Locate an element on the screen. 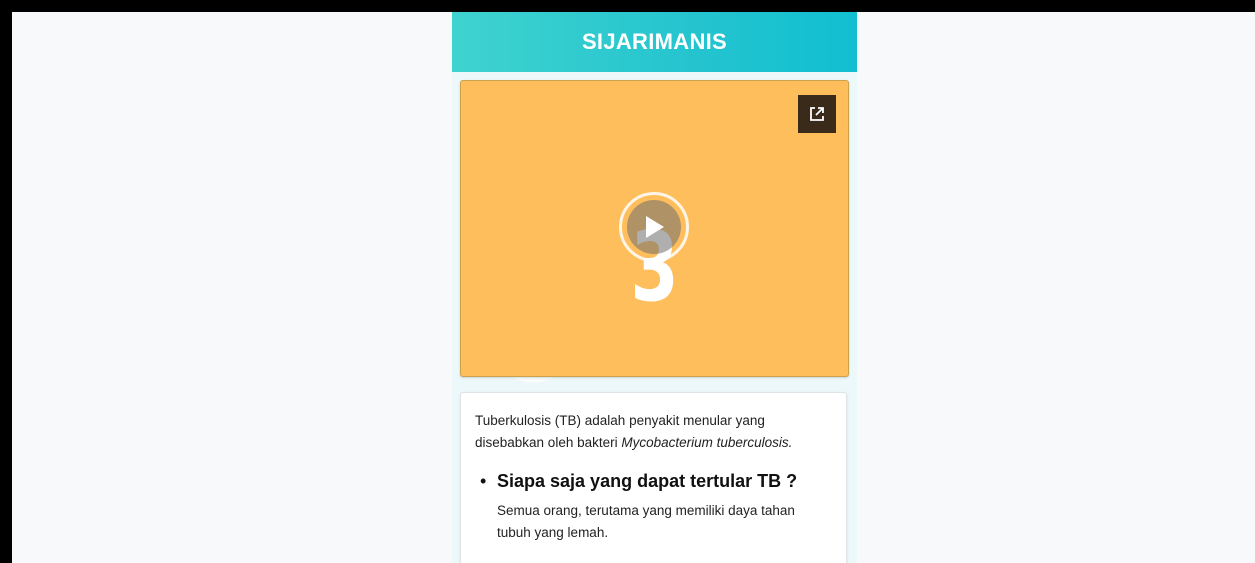 The width and height of the screenshot is (1255, 563). external-link-icon is located at coordinates (817, 114).